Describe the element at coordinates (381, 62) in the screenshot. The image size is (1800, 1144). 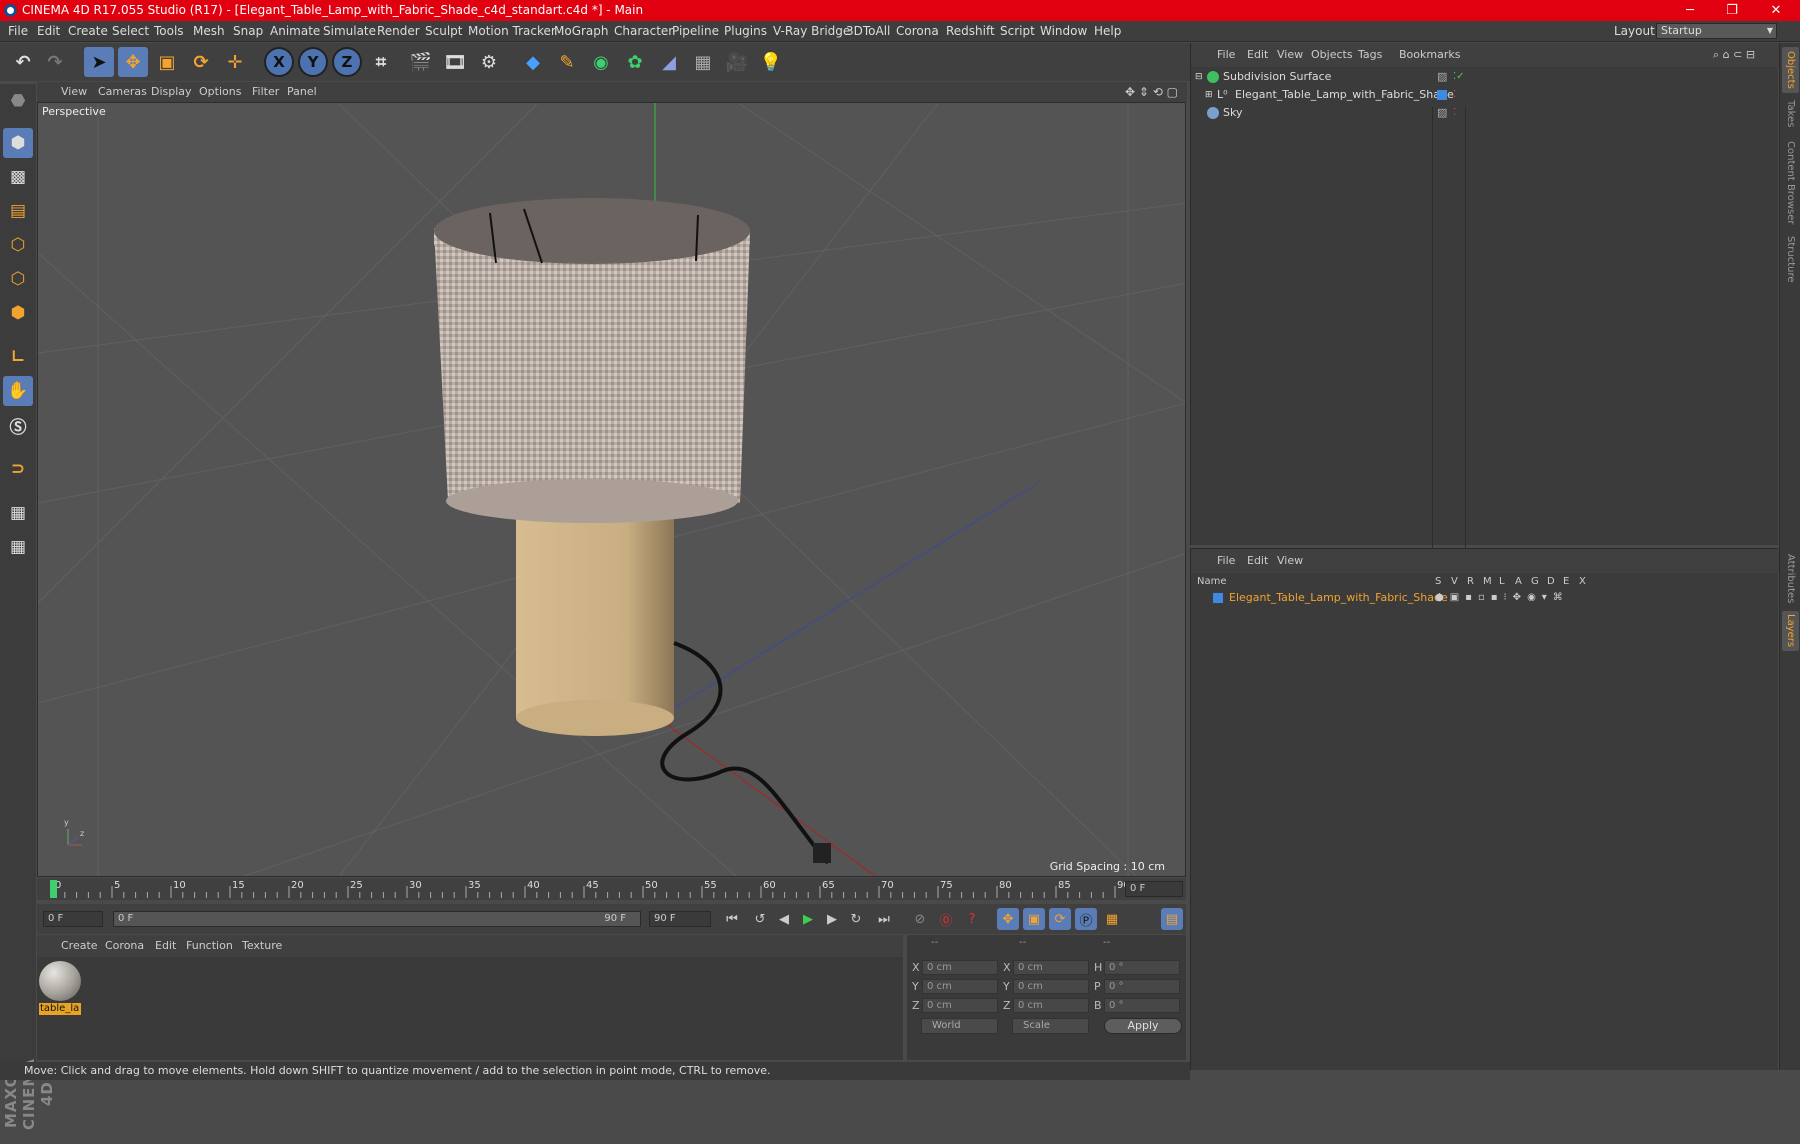
I see `coordinate-system-icon: ⌗` at that location.